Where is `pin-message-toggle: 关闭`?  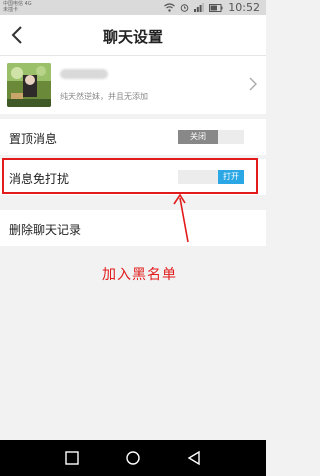
pin-message-toggle: 关闭 is located at coordinates (211, 137).